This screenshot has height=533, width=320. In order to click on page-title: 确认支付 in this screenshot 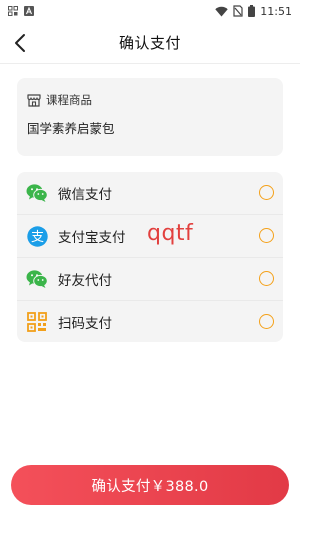, I will do `click(149, 43)`.